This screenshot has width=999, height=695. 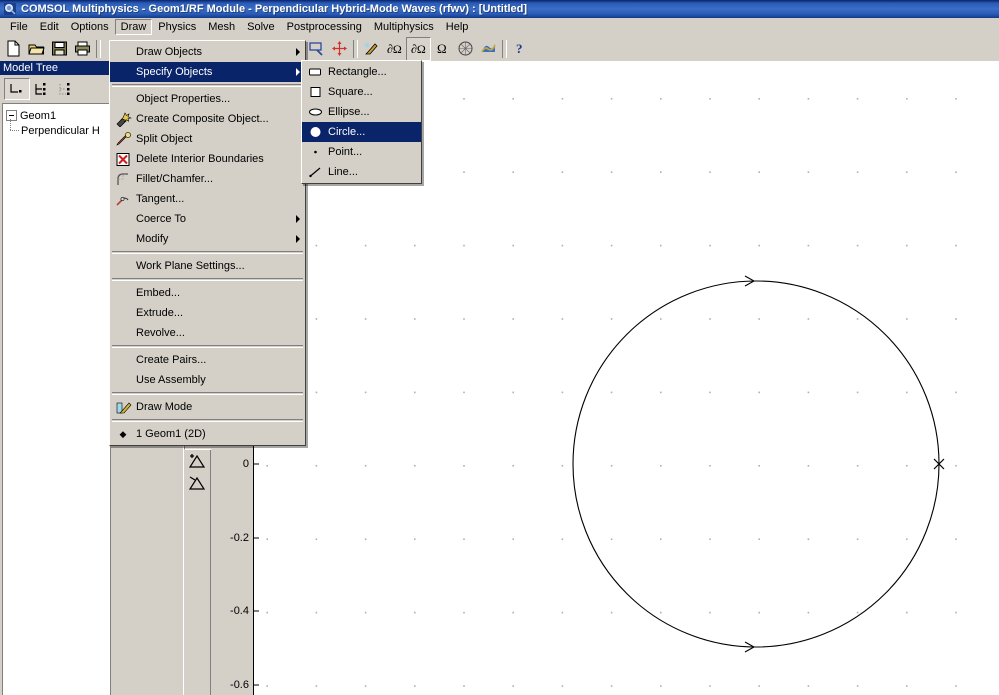 What do you see at coordinates (418, 48) in the screenshot?
I see `subdomain-mode-icon: ∂Ω` at bounding box center [418, 48].